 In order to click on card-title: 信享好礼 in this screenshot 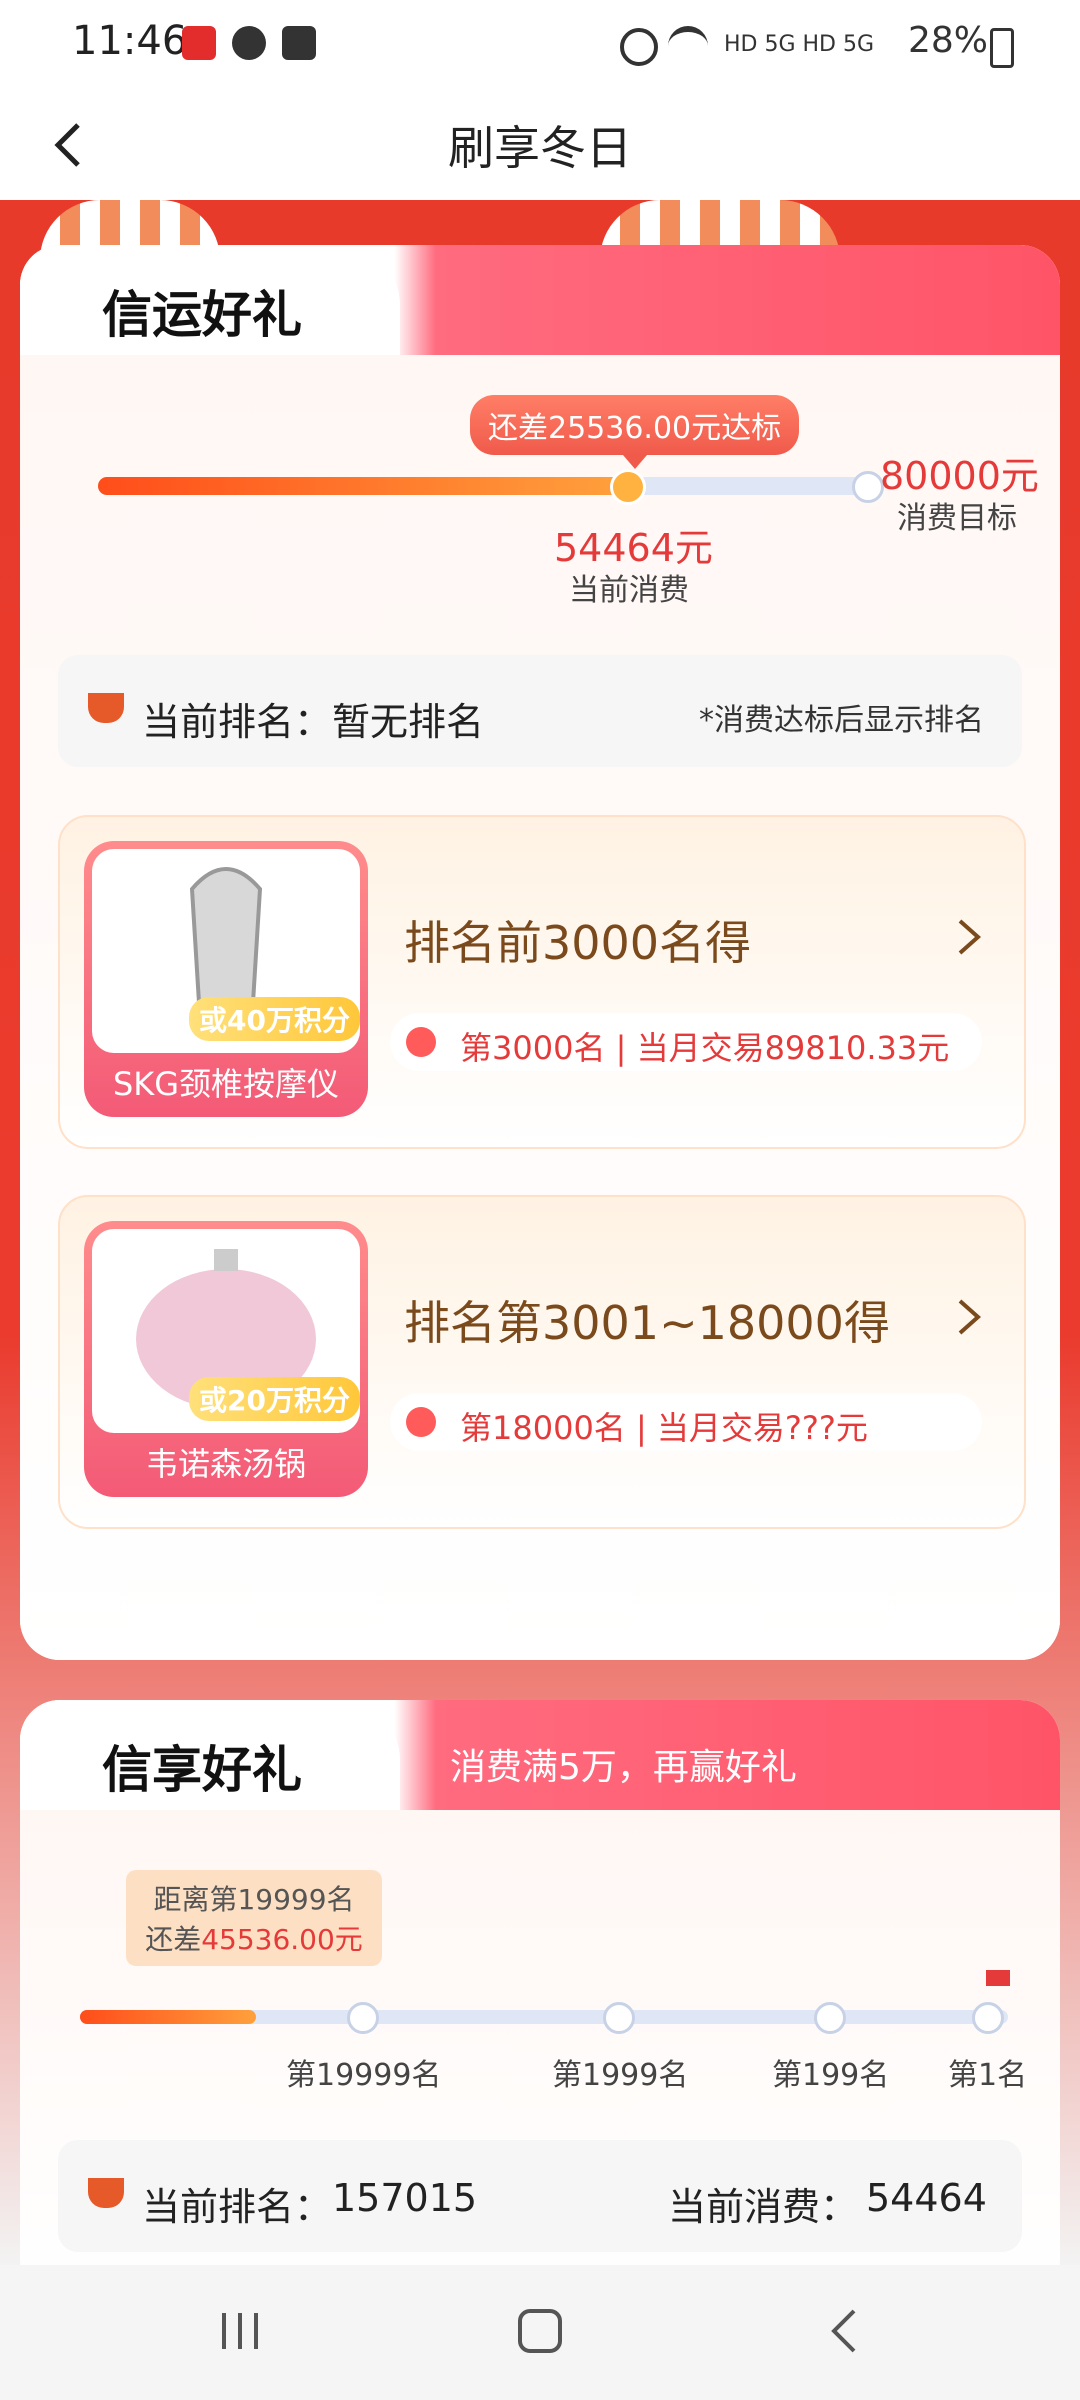, I will do `click(202, 1770)`.